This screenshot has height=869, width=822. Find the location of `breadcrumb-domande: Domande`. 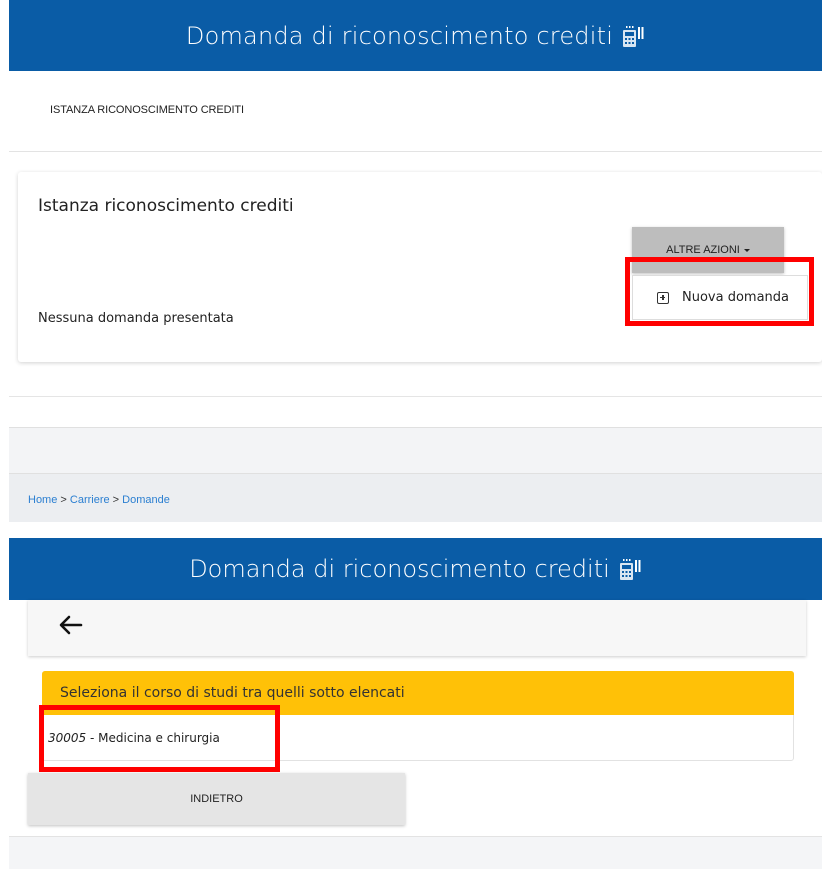

breadcrumb-domande: Domande is located at coordinates (146, 500).